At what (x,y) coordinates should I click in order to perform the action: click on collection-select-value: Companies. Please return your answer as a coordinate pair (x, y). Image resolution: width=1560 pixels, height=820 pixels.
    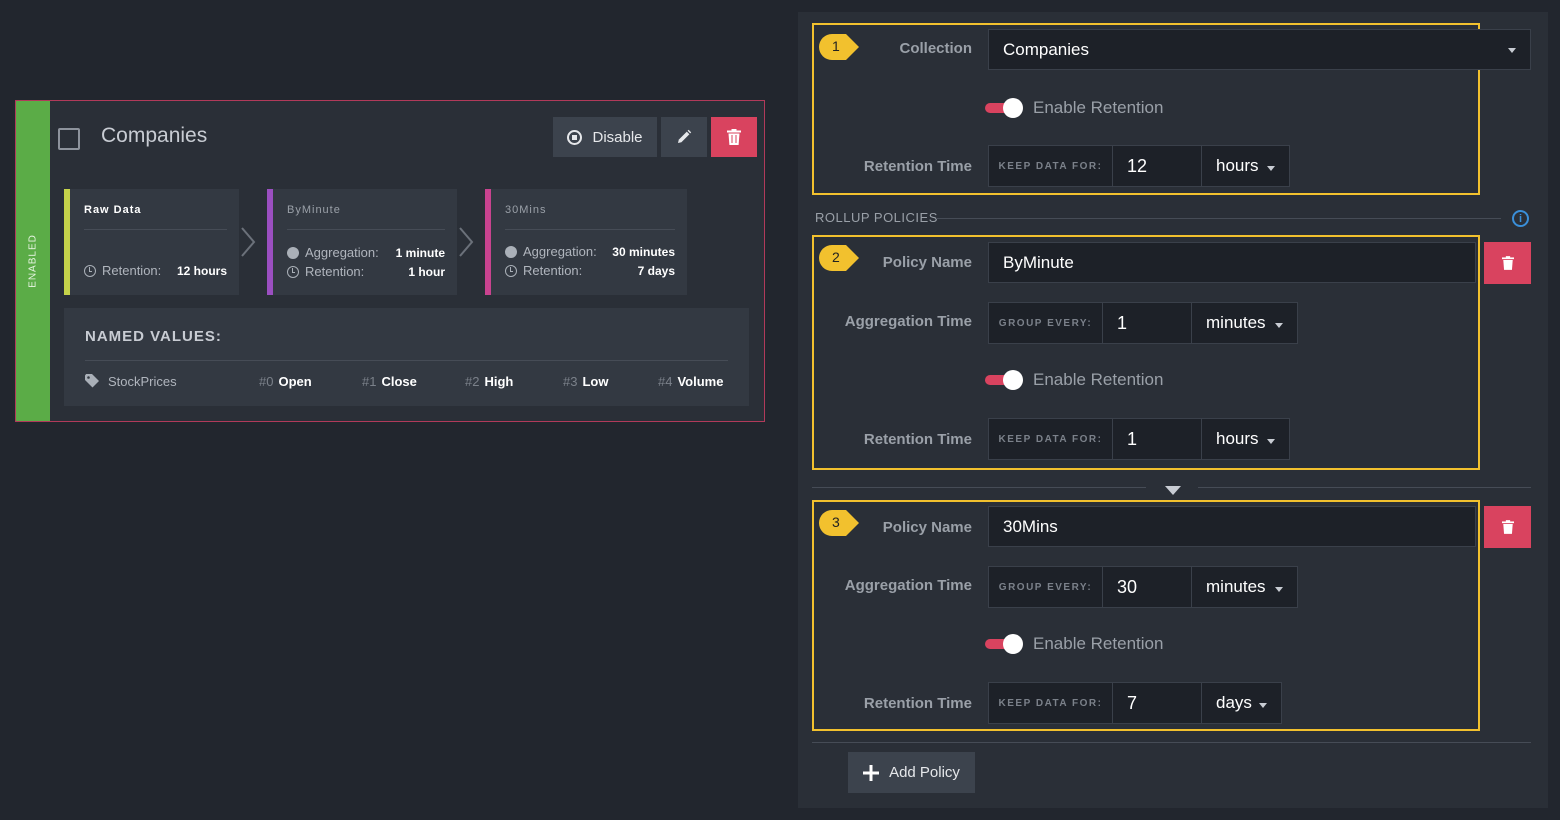
    Looking at the image, I should click on (1046, 49).